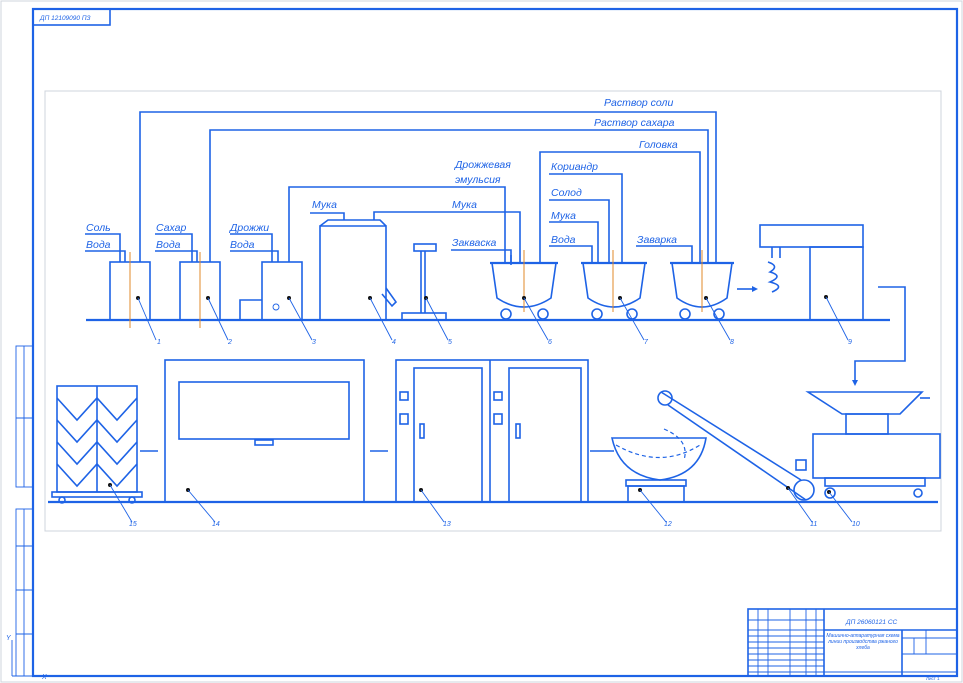  Describe the element at coordinates (168, 245) in the screenshot. I see `label-water-2: Вода` at that location.